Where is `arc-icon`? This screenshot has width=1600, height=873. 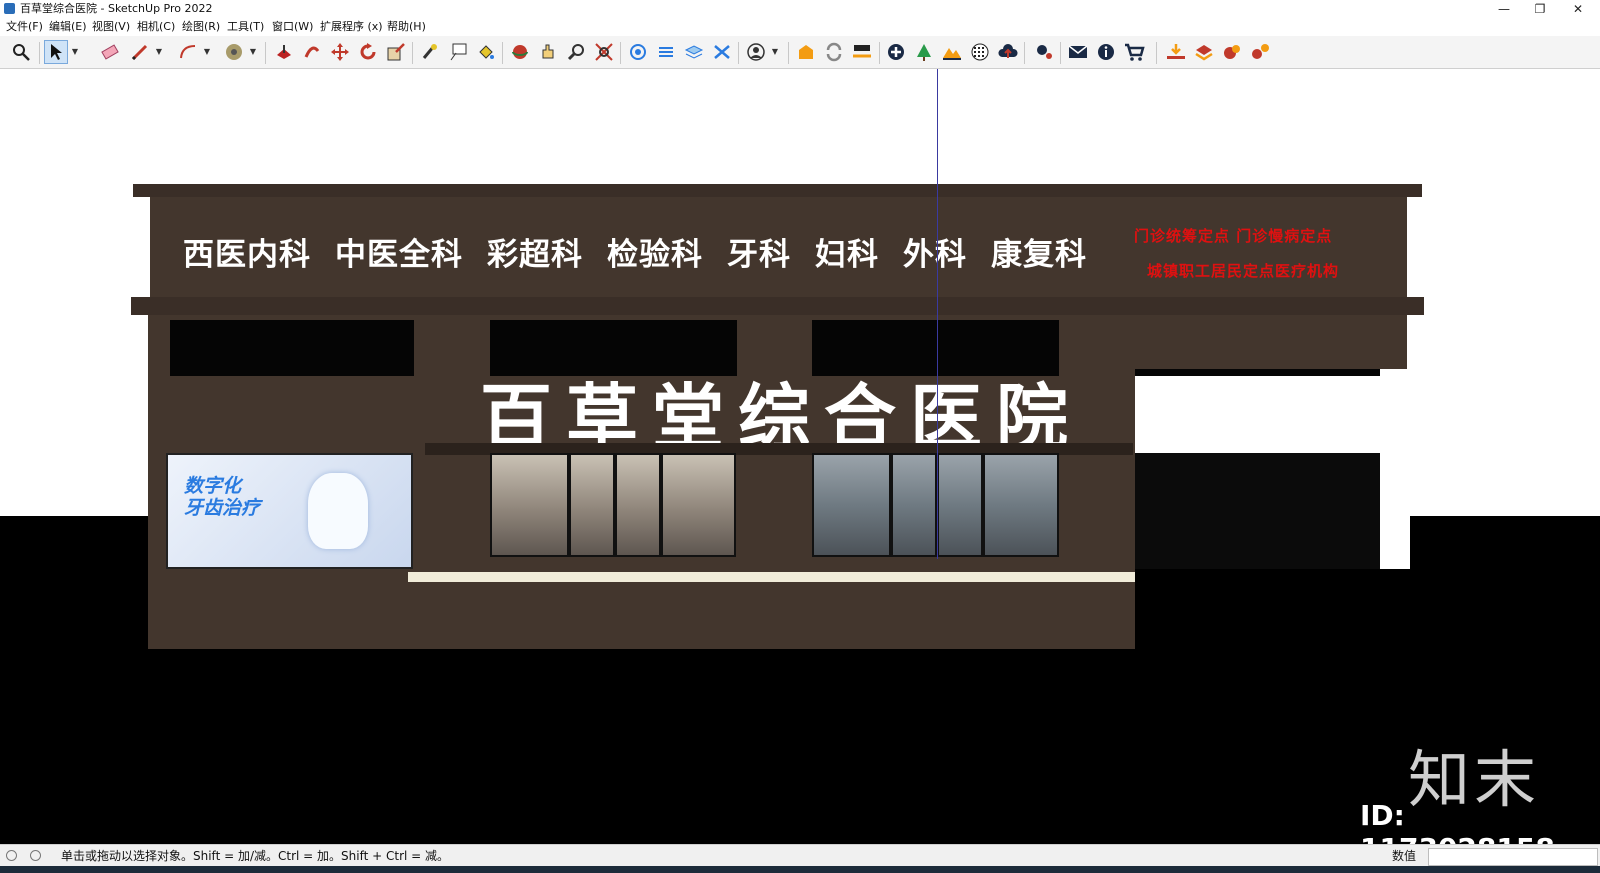 arc-icon is located at coordinates (188, 52).